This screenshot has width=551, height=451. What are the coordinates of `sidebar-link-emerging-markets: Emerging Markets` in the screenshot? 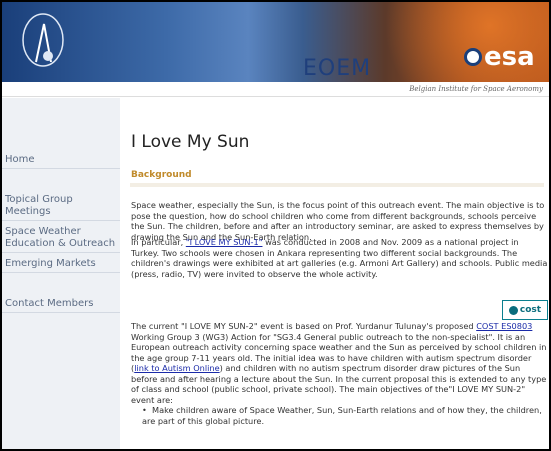 It's located at (61, 264).